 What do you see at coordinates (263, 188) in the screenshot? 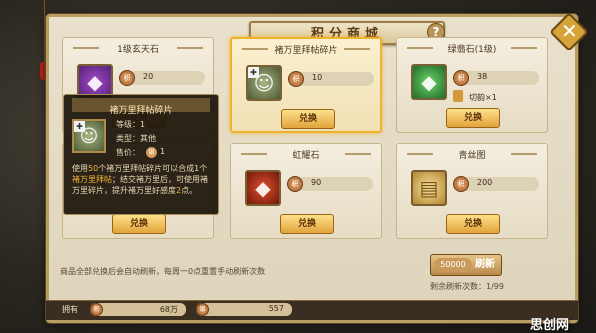
I see `red-gem-icon: ◆` at bounding box center [263, 188].